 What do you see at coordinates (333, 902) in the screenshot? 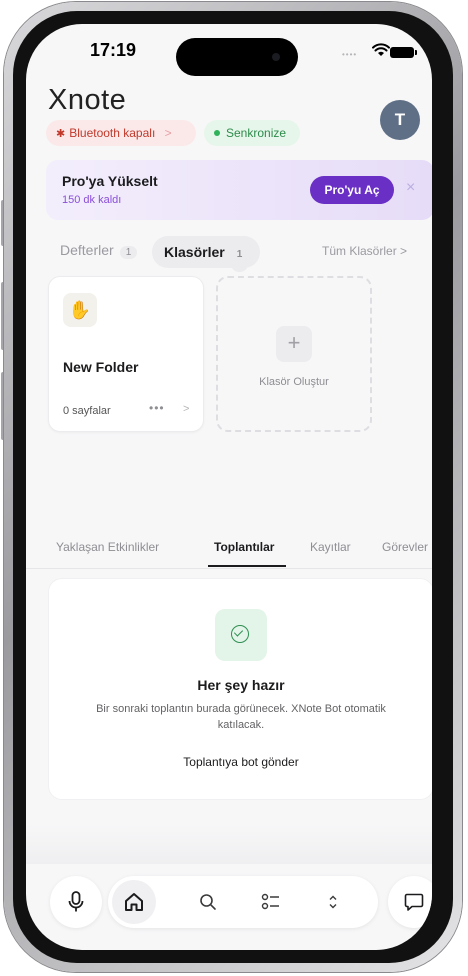
I see `chevron-updown-icon` at bounding box center [333, 902].